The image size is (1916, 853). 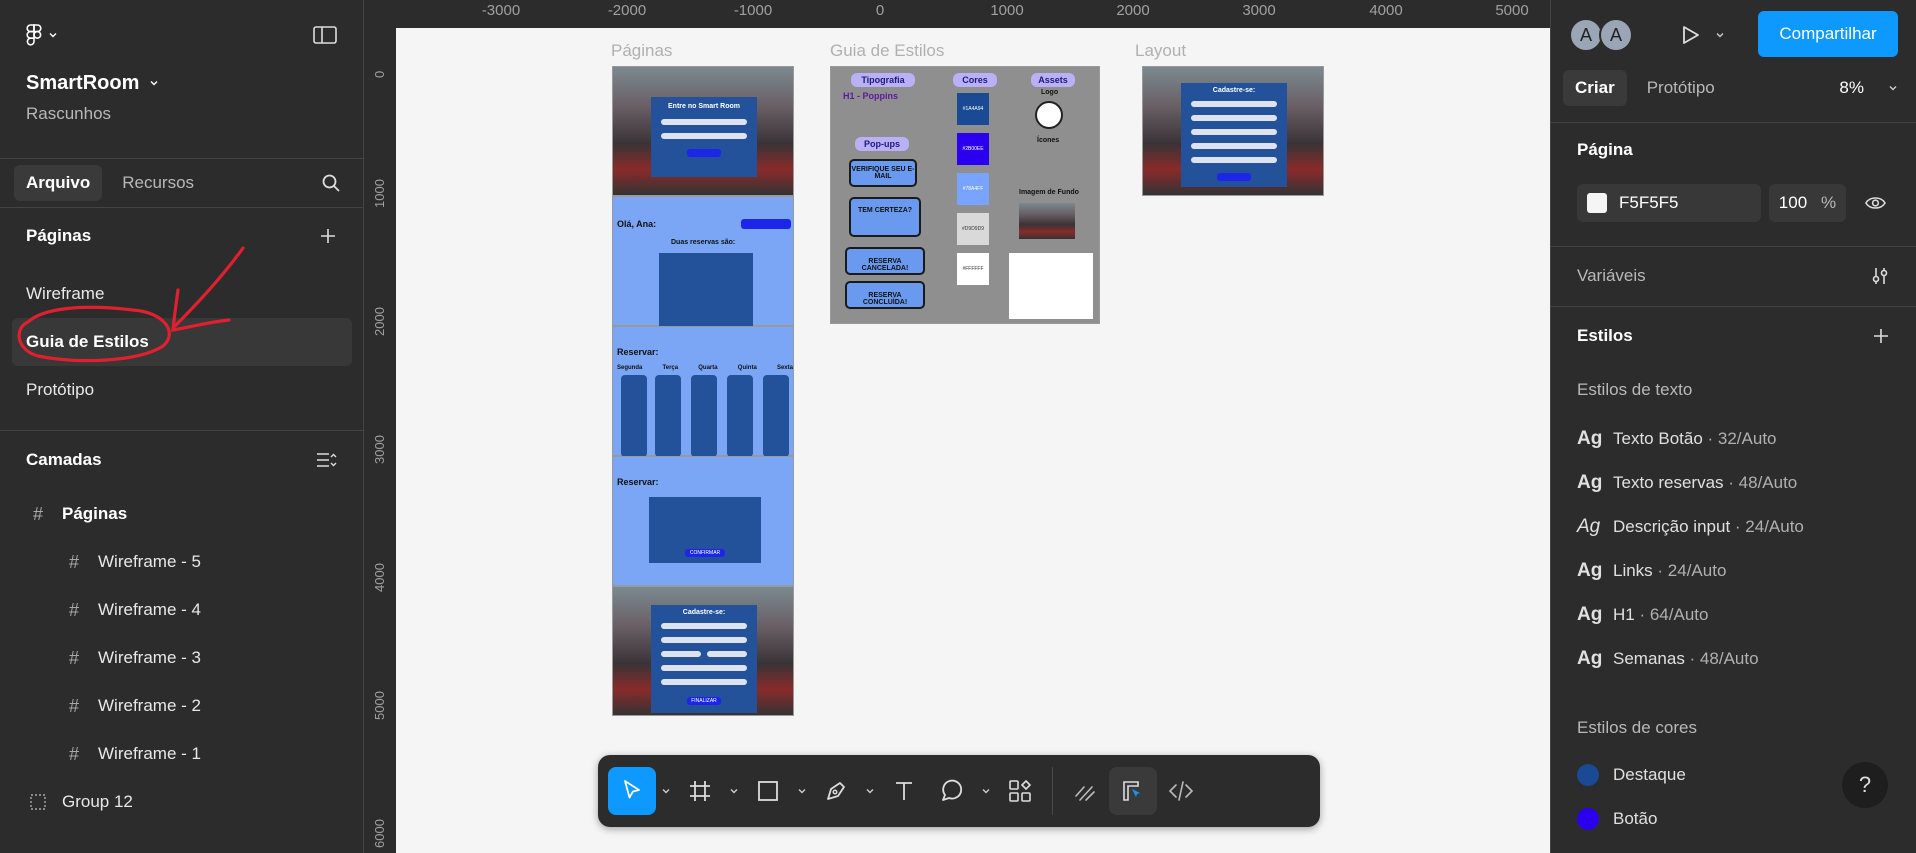 I want to click on help-button: ?, so click(x=1865, y=785).